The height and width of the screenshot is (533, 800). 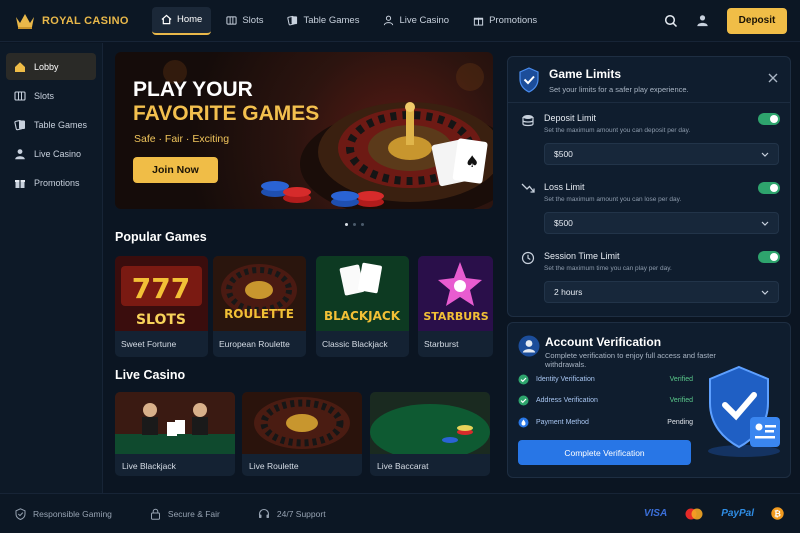 I want to click on verified-shield-icon, so click(x=744, y=410).